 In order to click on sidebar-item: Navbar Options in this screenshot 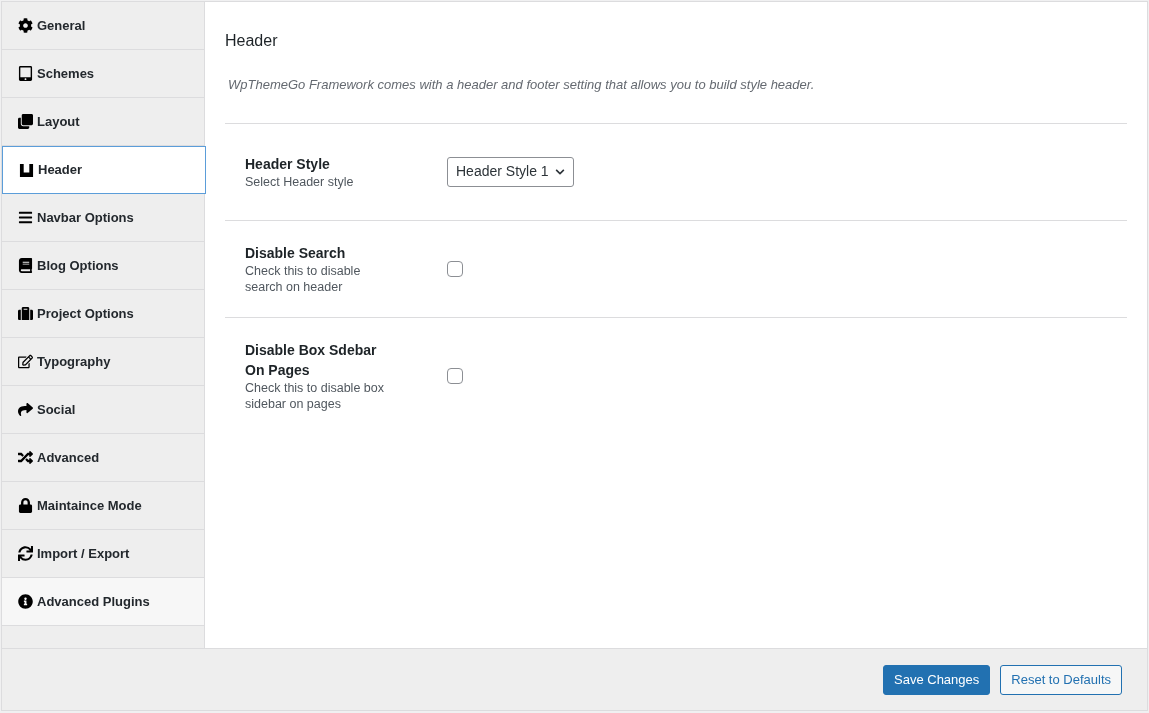, I will do `click(103, 218)`.